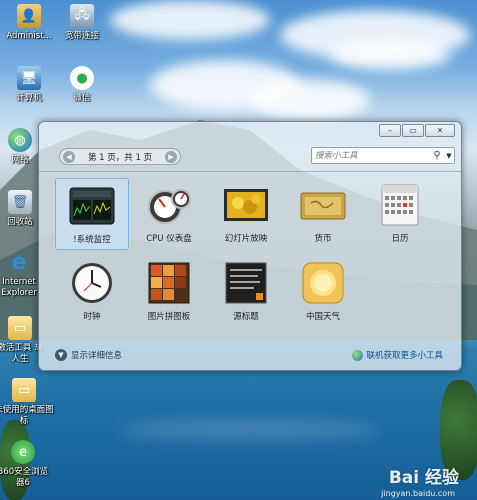 This screenshot has height=500, width=477. I want to click on clock-icon, so click(92, 283).